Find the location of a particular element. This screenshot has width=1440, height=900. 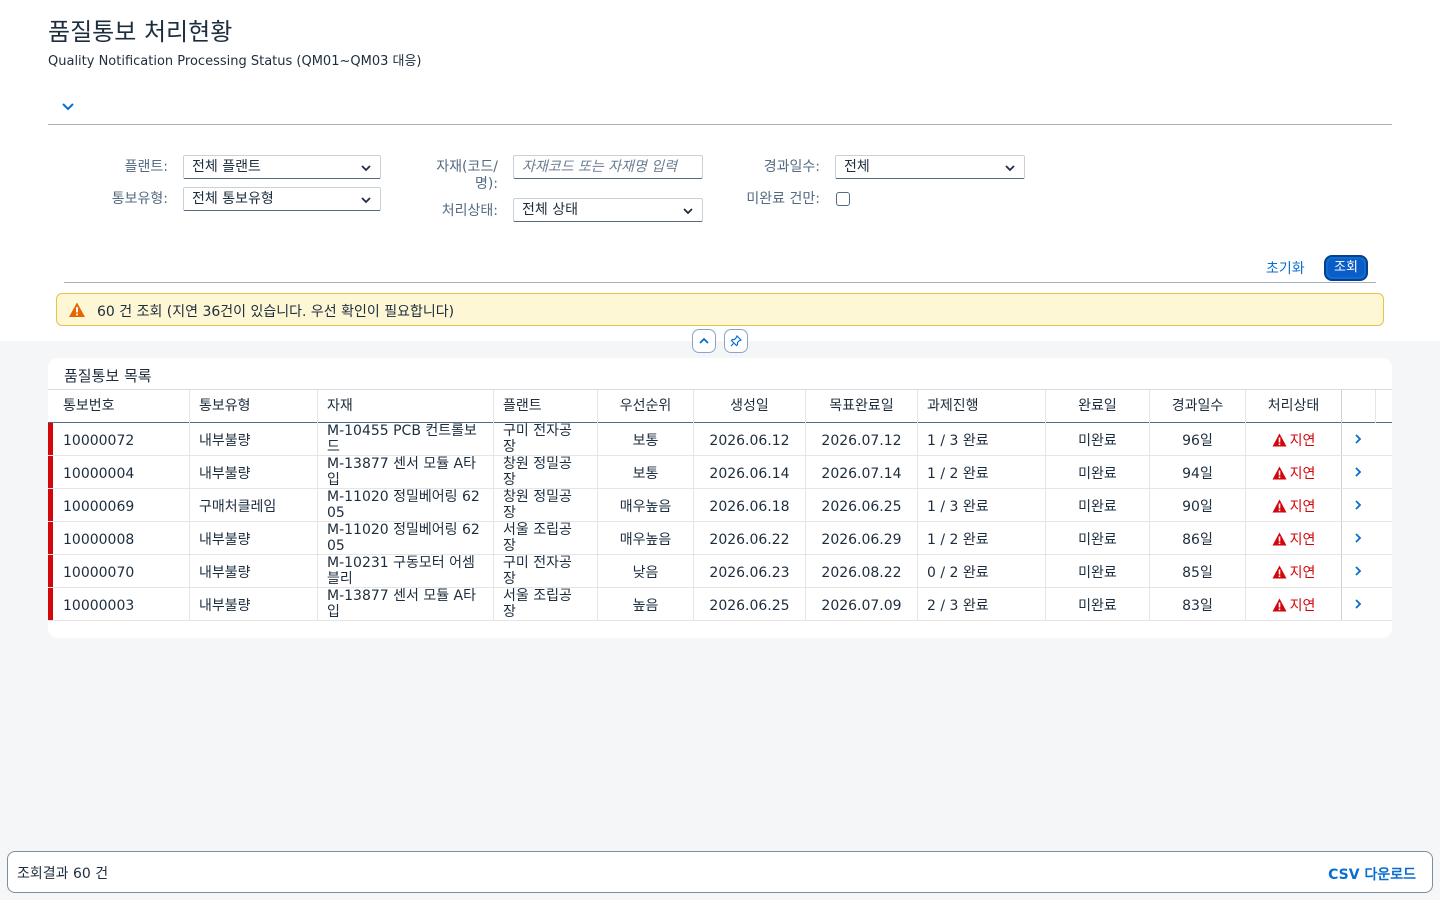

cell-created: 2026.06.22 is located at coordinates (750, 538).